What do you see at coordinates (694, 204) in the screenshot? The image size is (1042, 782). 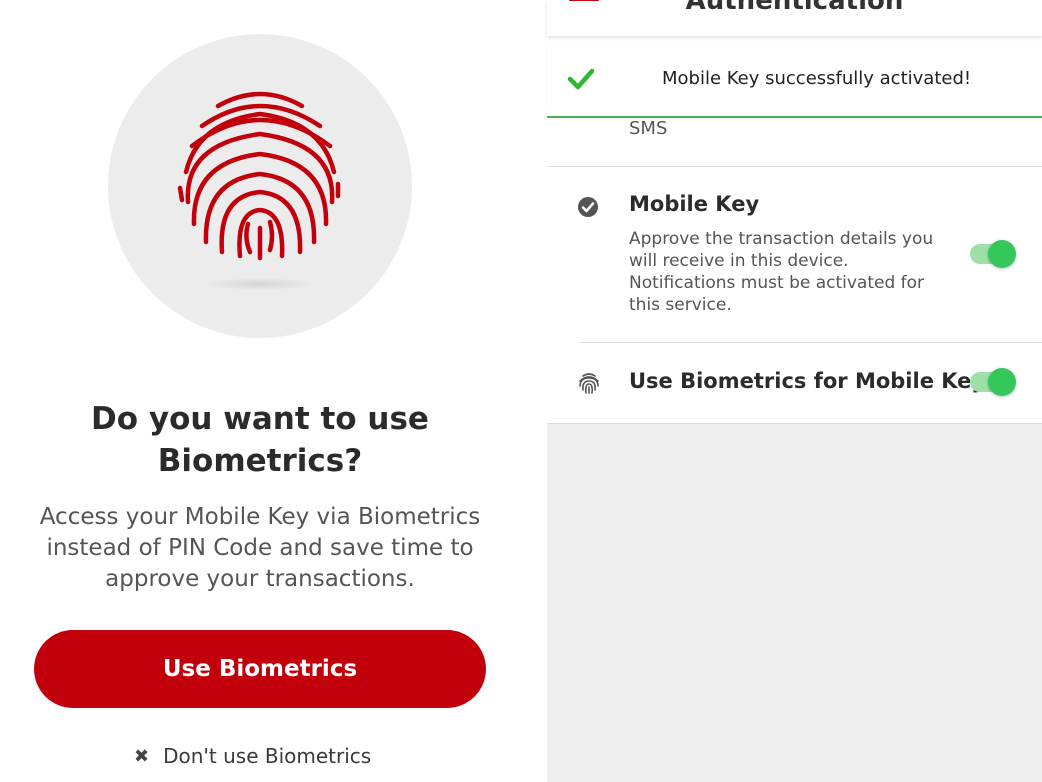 I see `mobile-key-title: Mobile Key` at bounding box center [694, 204].